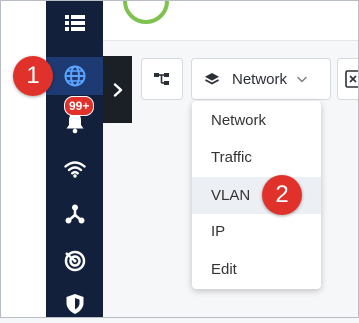 The height and width of the screenshot is (323, 359). I want to click on left-gutter, so click(23, 159).